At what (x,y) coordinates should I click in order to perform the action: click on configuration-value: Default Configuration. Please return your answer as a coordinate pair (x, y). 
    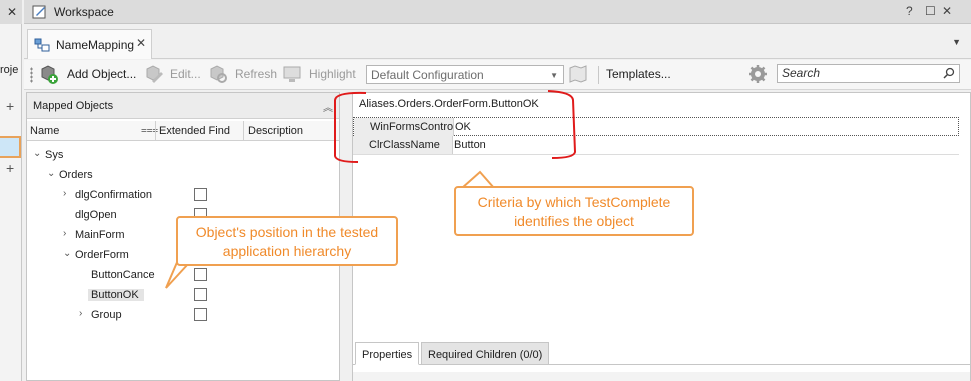
    Looking at the image, I should click on (427, 75).